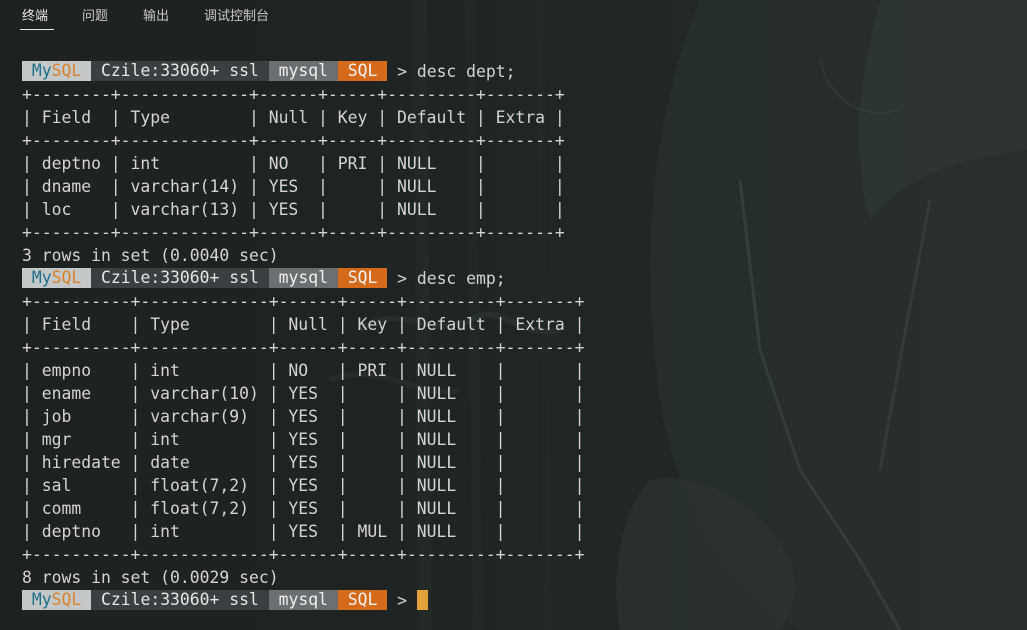 This screenshot has width=1027, height=630. What do you see at coordinates (303, 416) in the screenshot?
I see `output-line: | job | varchar(9) | YES | | NULL | |` at bounding box center [303, 416].